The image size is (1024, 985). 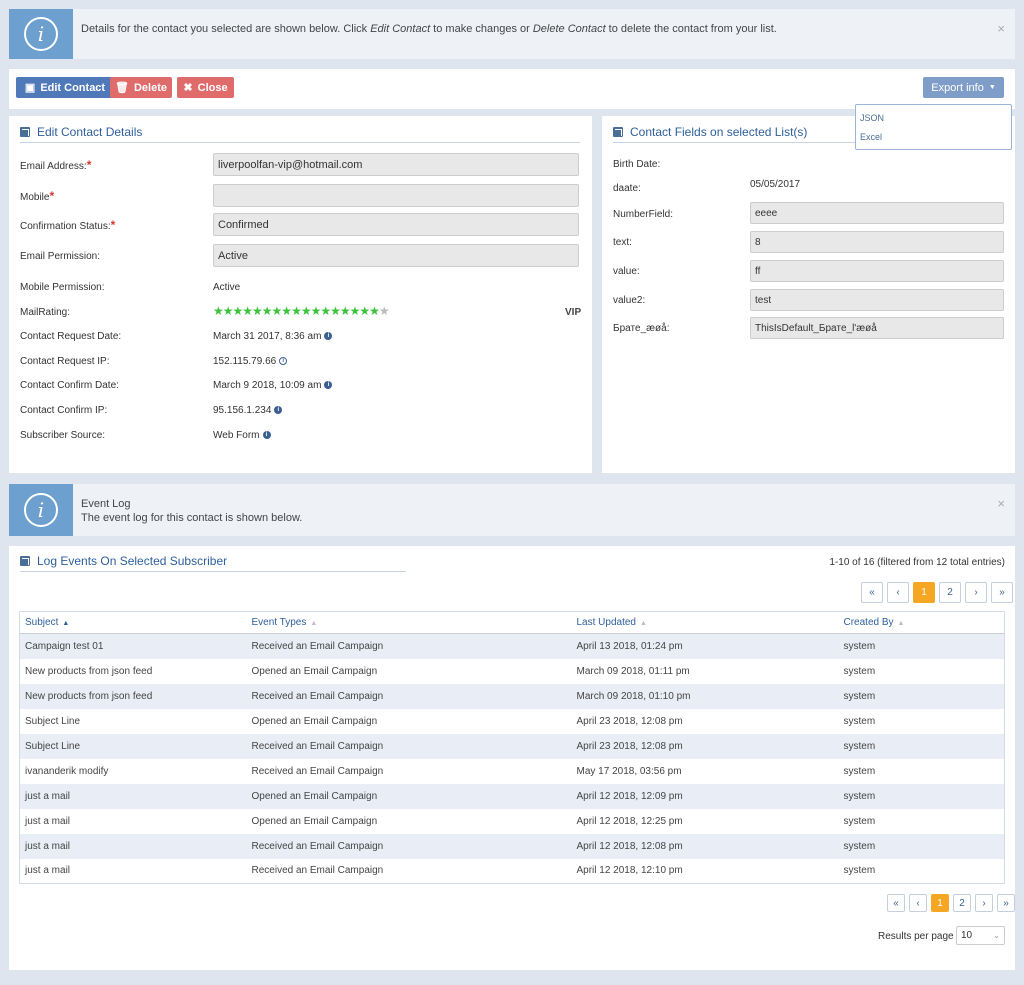 I want to click on email-field: liverpoolfan-vip@hotmail.com, so click(x=396, y=164).